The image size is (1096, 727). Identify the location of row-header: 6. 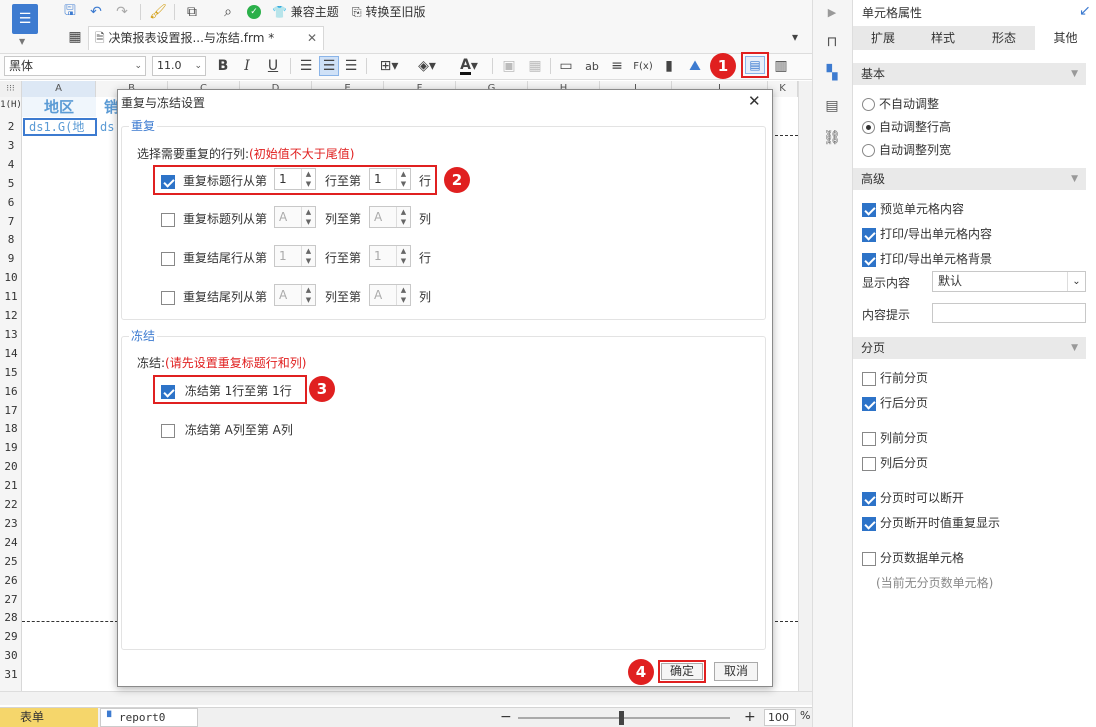
(11, 202).